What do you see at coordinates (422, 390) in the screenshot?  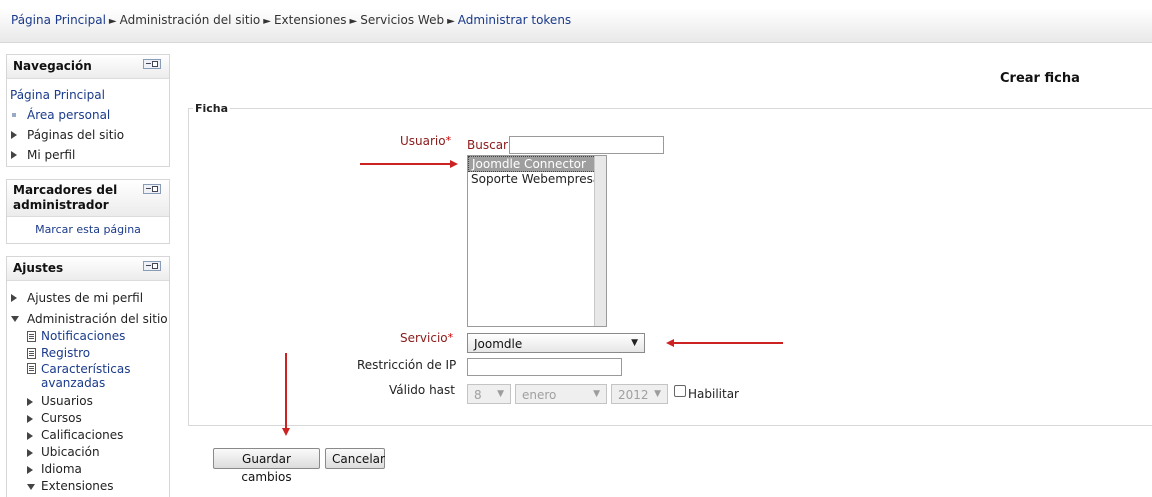 I see `valid-until-label: Válido hast` at bounding box center [422, 390].